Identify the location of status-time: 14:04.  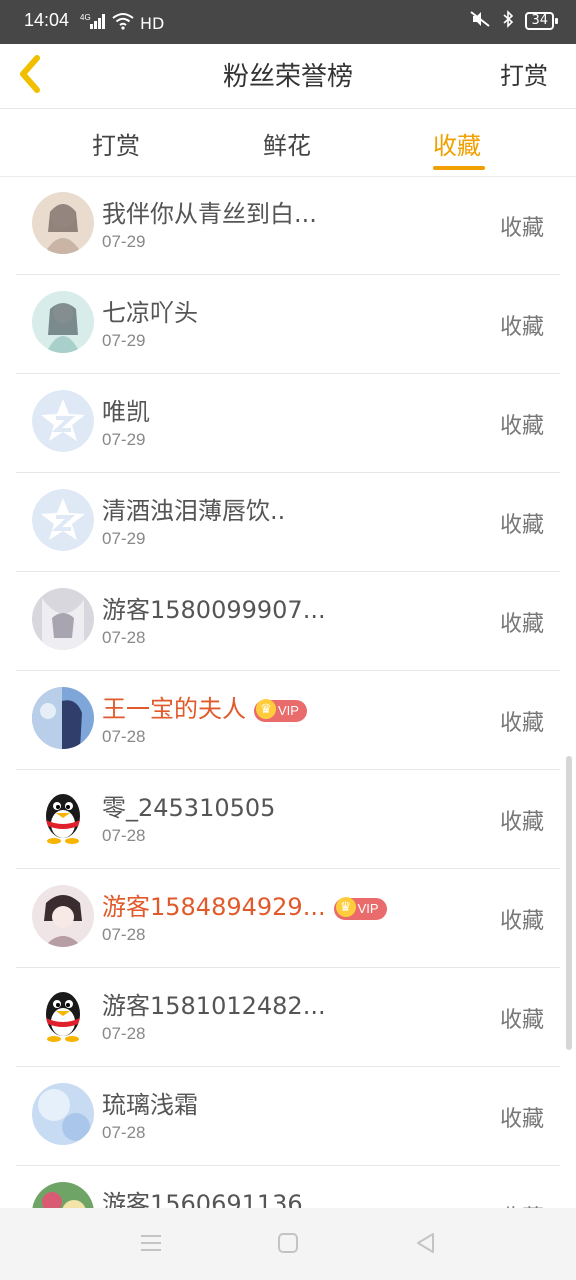
(47, 20).